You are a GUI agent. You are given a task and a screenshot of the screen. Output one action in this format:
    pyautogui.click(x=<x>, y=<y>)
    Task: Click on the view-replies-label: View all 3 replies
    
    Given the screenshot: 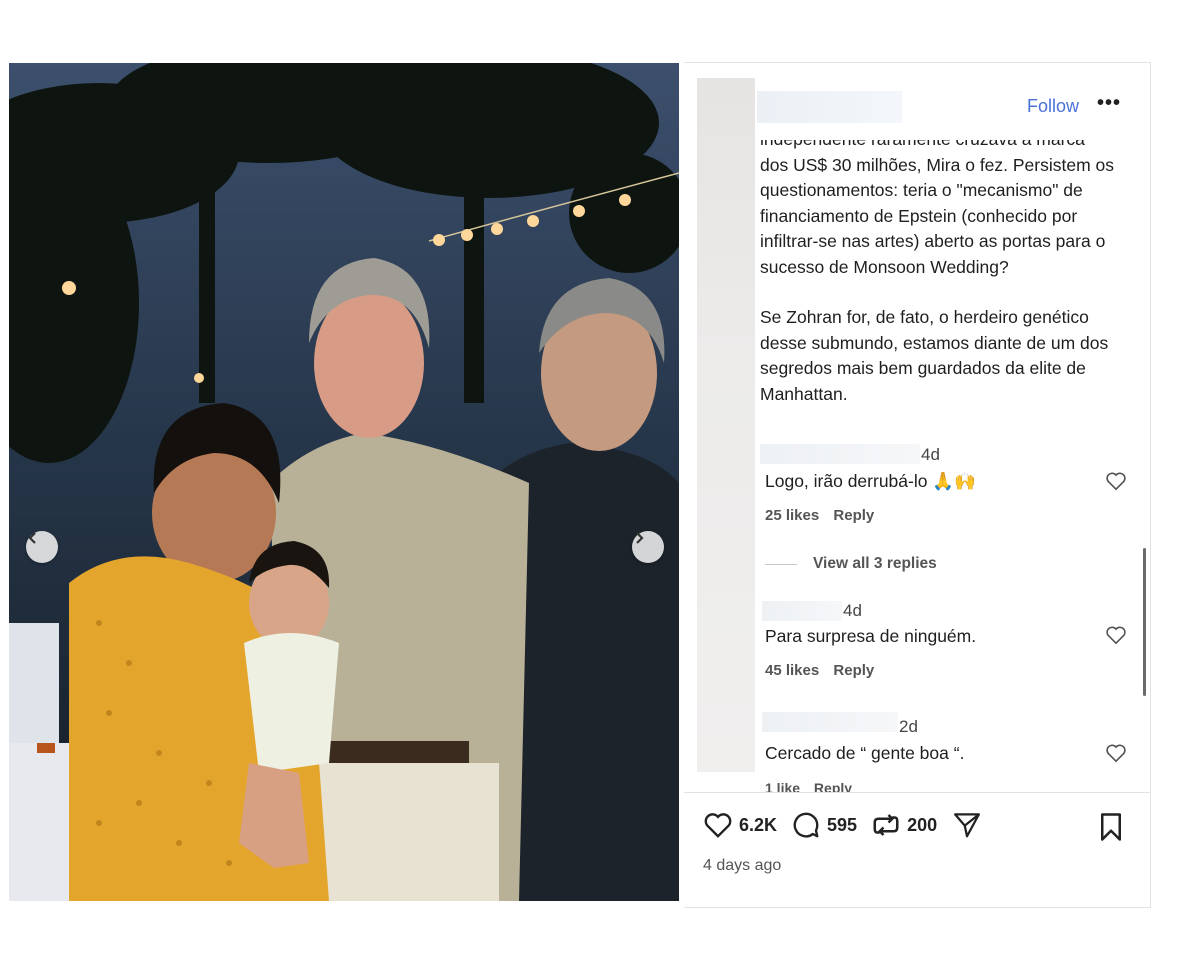 What is the action you would take?
    pyautogui.click(x=875, y=563)
    